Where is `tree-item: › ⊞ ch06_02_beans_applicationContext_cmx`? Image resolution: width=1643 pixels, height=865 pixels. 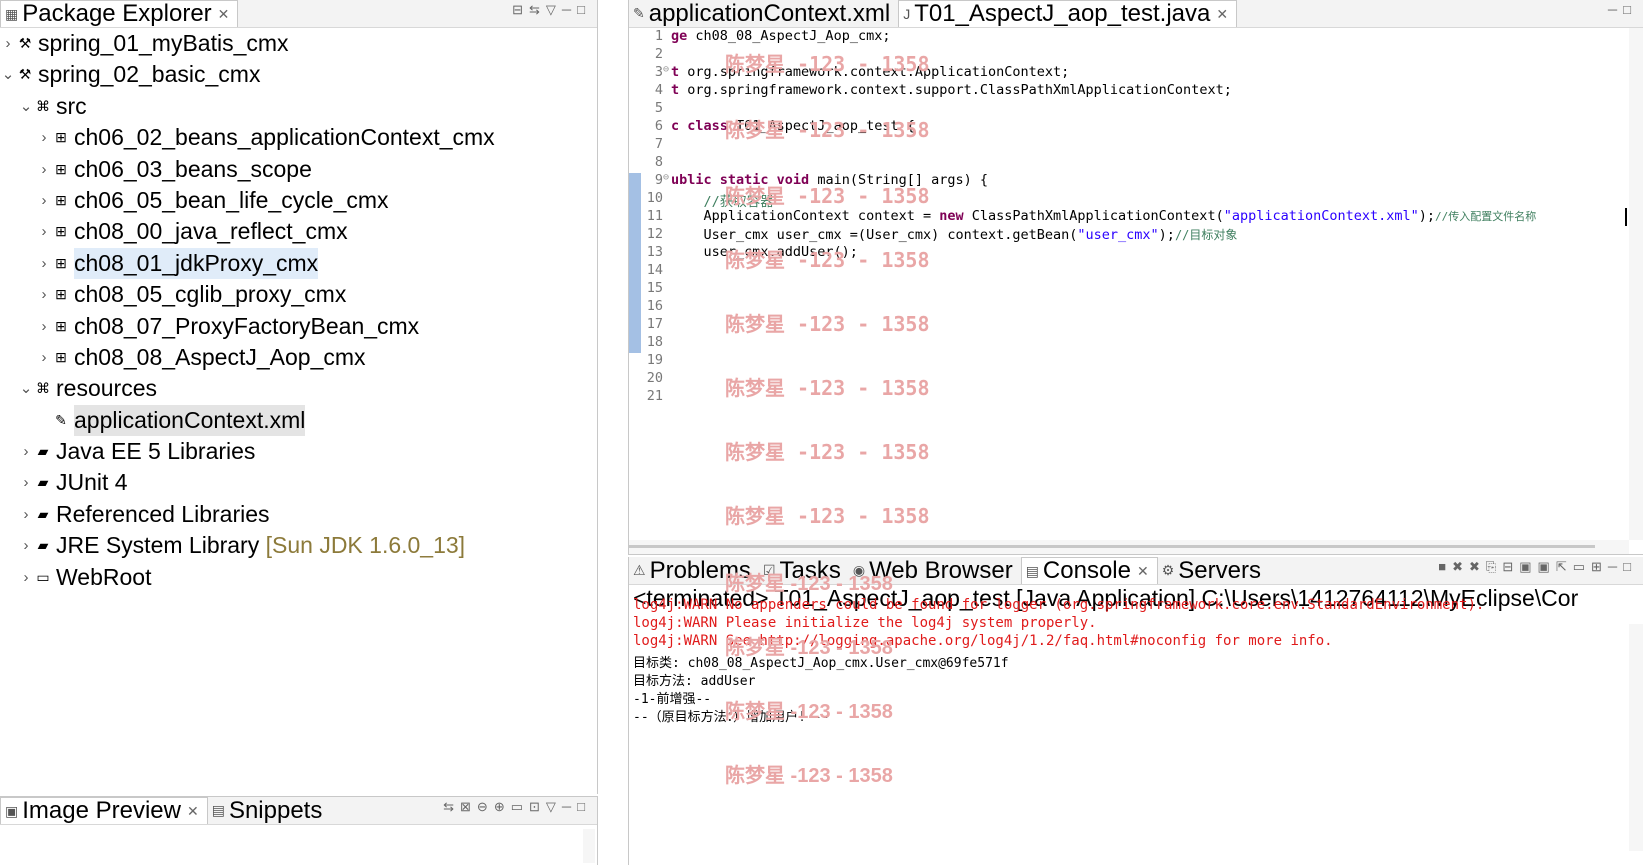 tree-item: › ⊞ ch06_02_beans_applicationContext_cmx is located at coordinates (298, 137).